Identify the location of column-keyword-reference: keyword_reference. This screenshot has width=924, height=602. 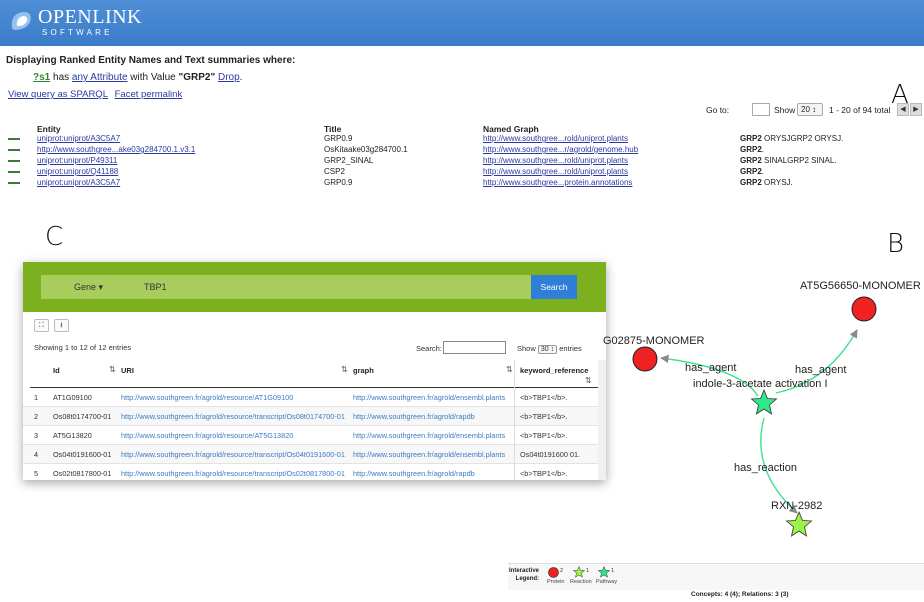
(554, 370).